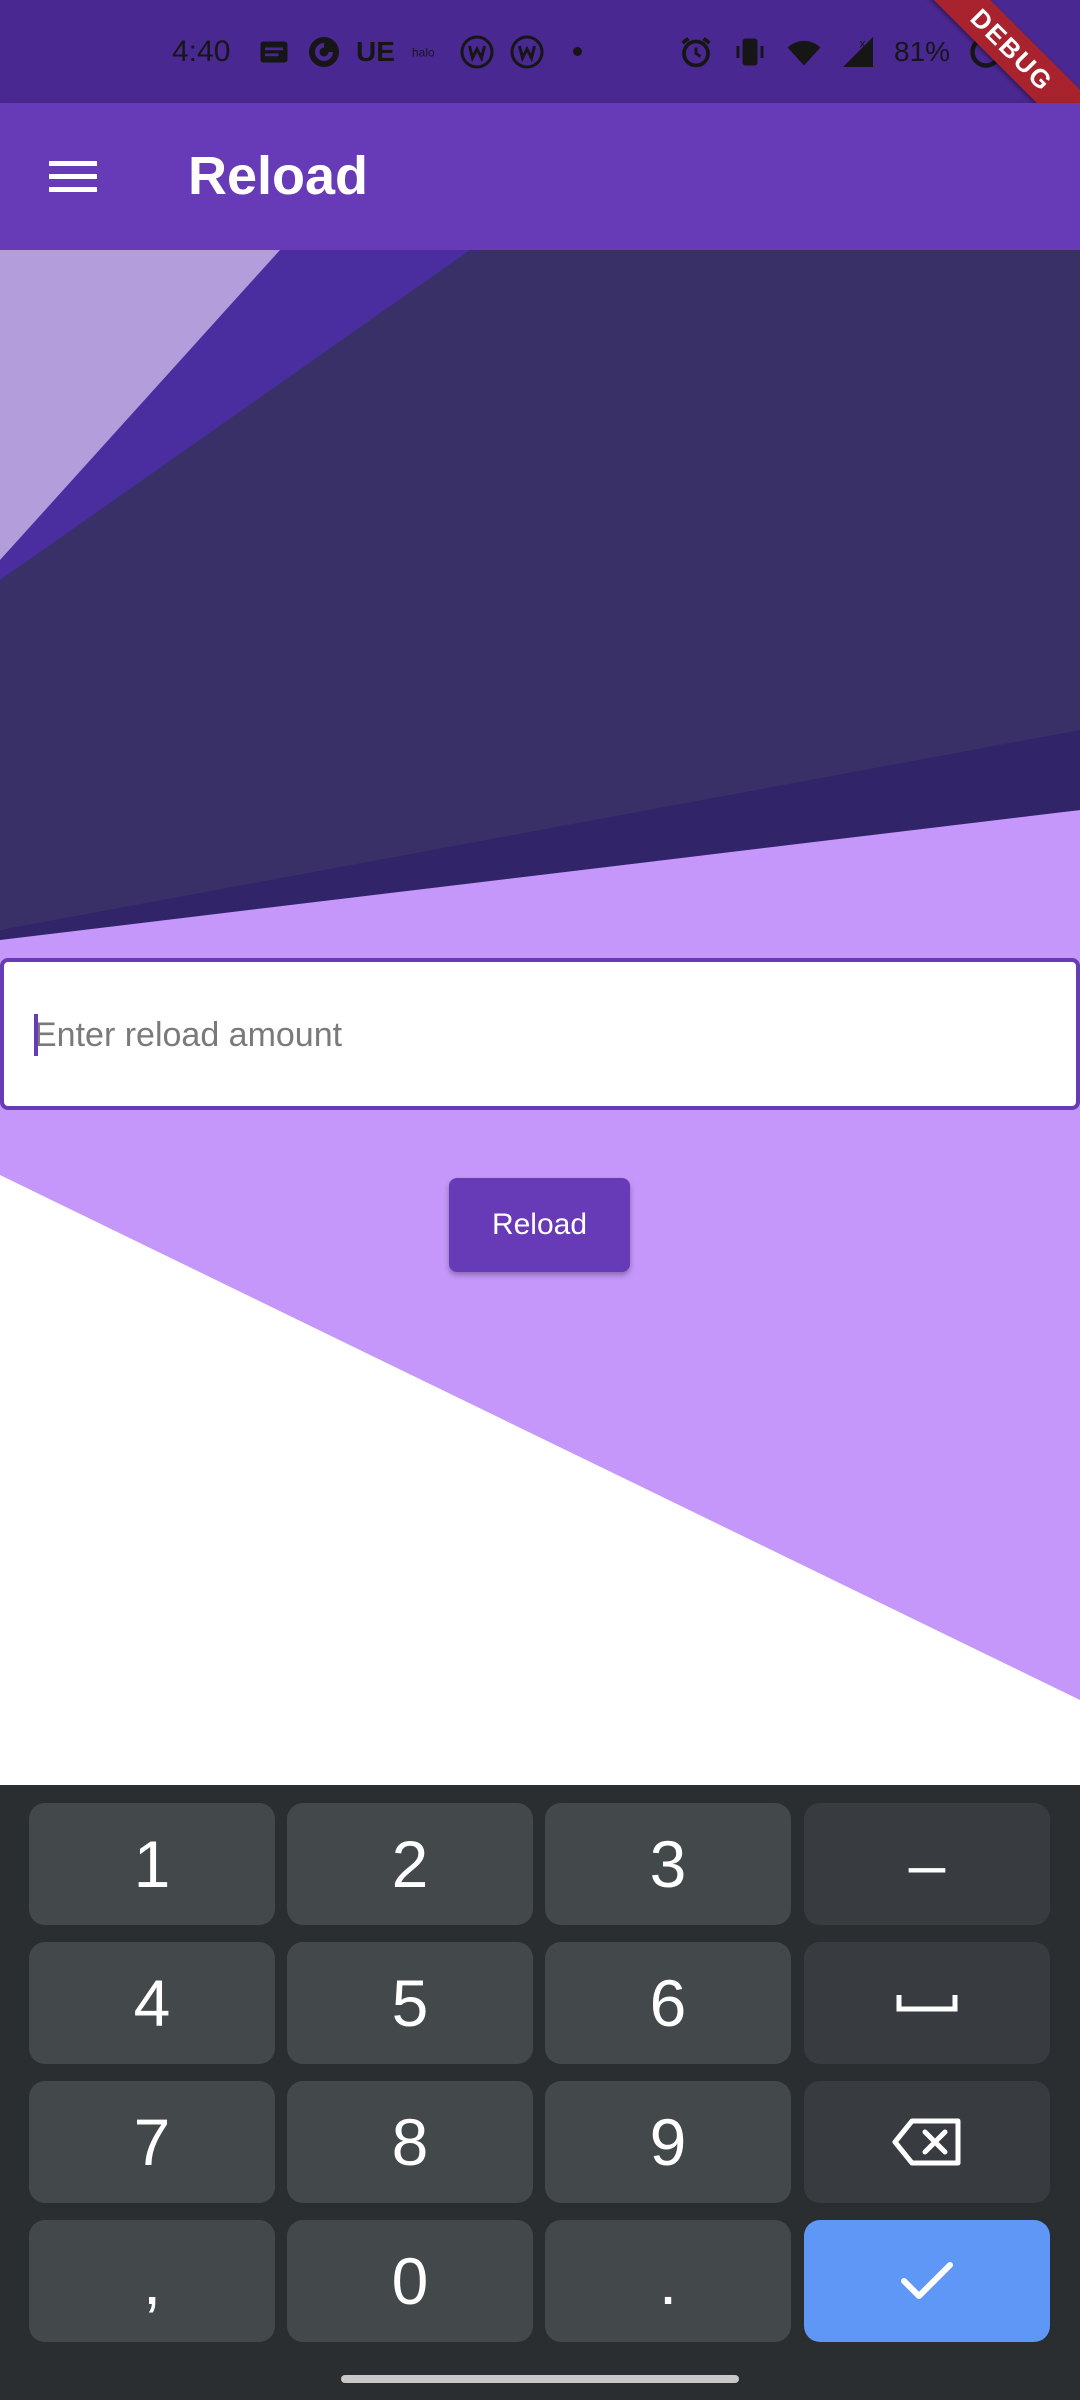 Image resolution: width=1080 pixels, height=2400 pixels. I want to click on key-space, so click(927, 2003).